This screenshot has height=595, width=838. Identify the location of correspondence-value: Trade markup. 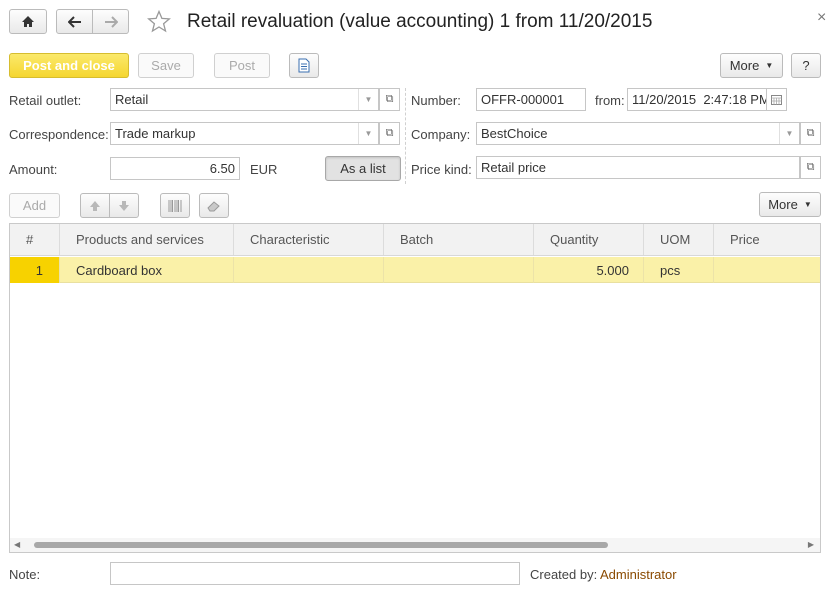
(155, 133).